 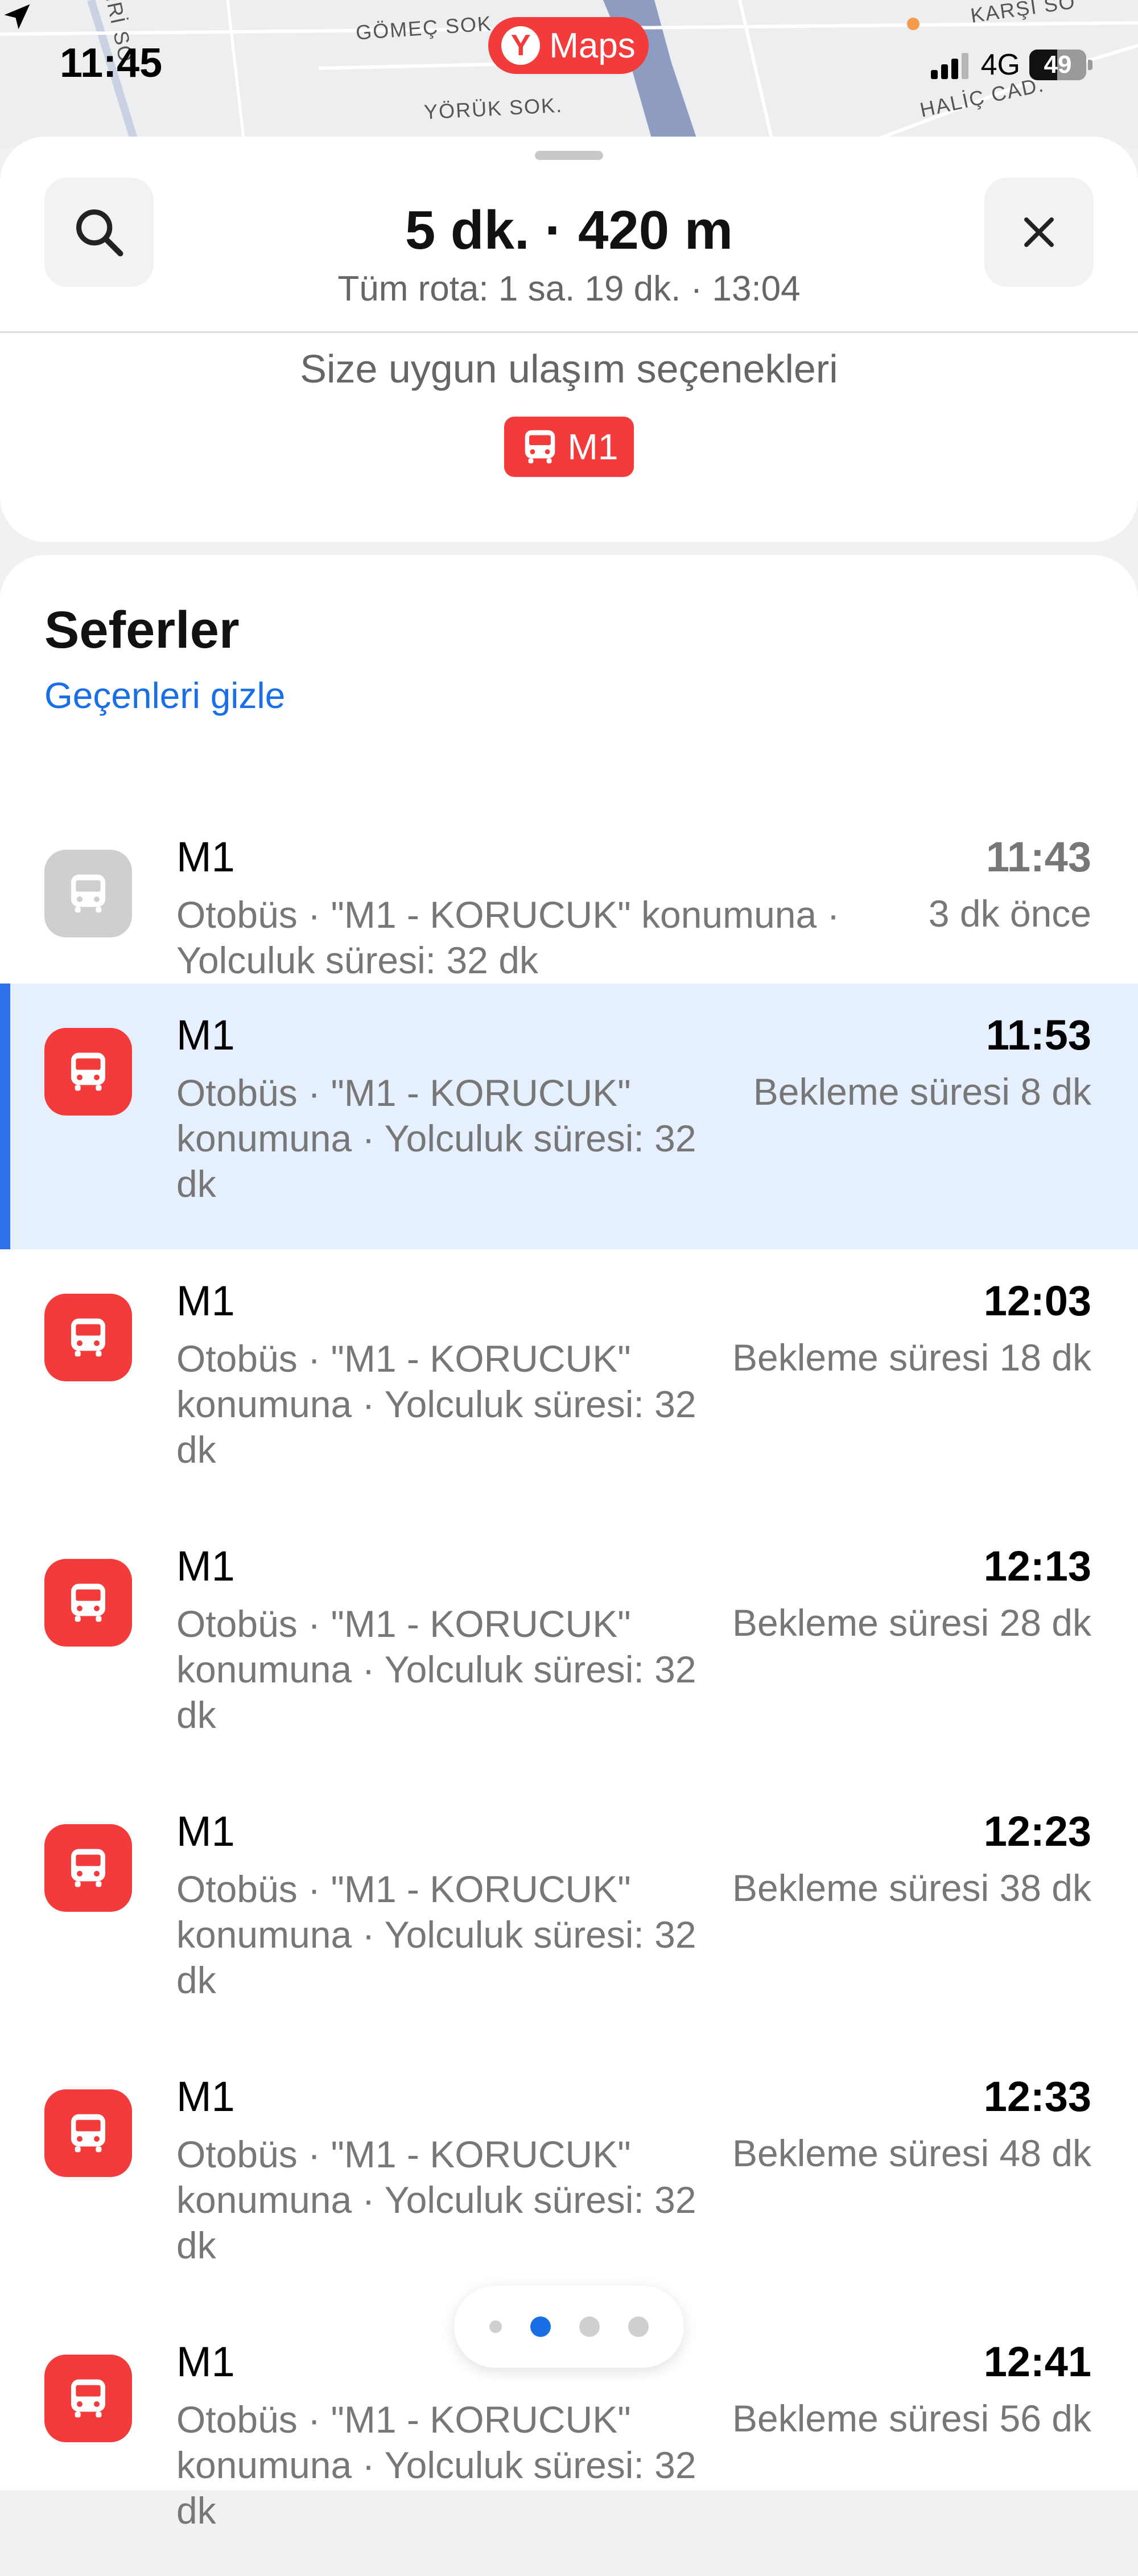 What do you see at coordinates (1038, 1035) in the screenshot?
I see `trip-time: 11:53` at bounding box center [1038, 1035].